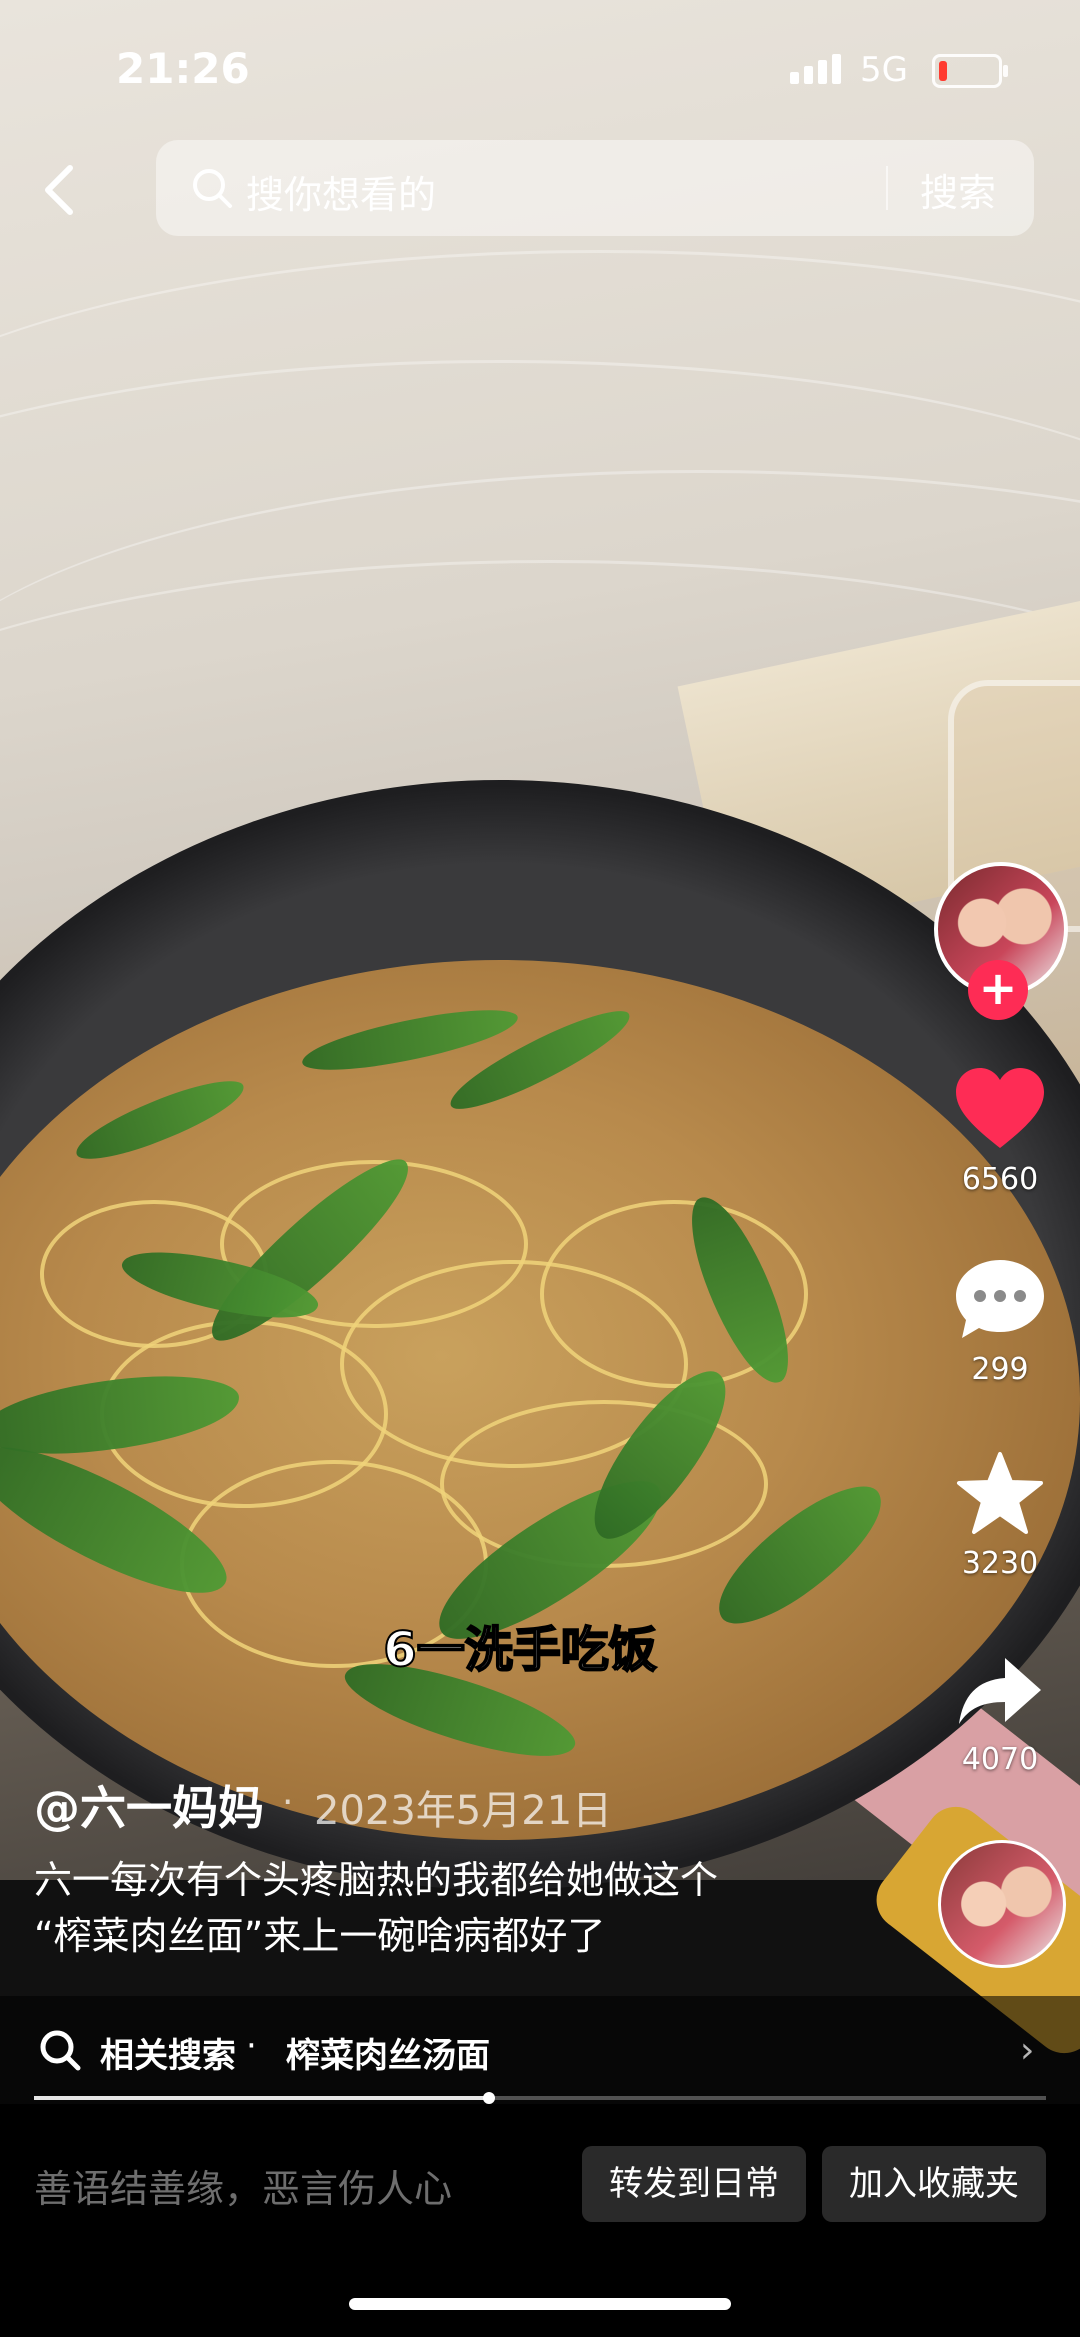  I want to click on post-date: 2023年5月21日, so click(463, 1811).